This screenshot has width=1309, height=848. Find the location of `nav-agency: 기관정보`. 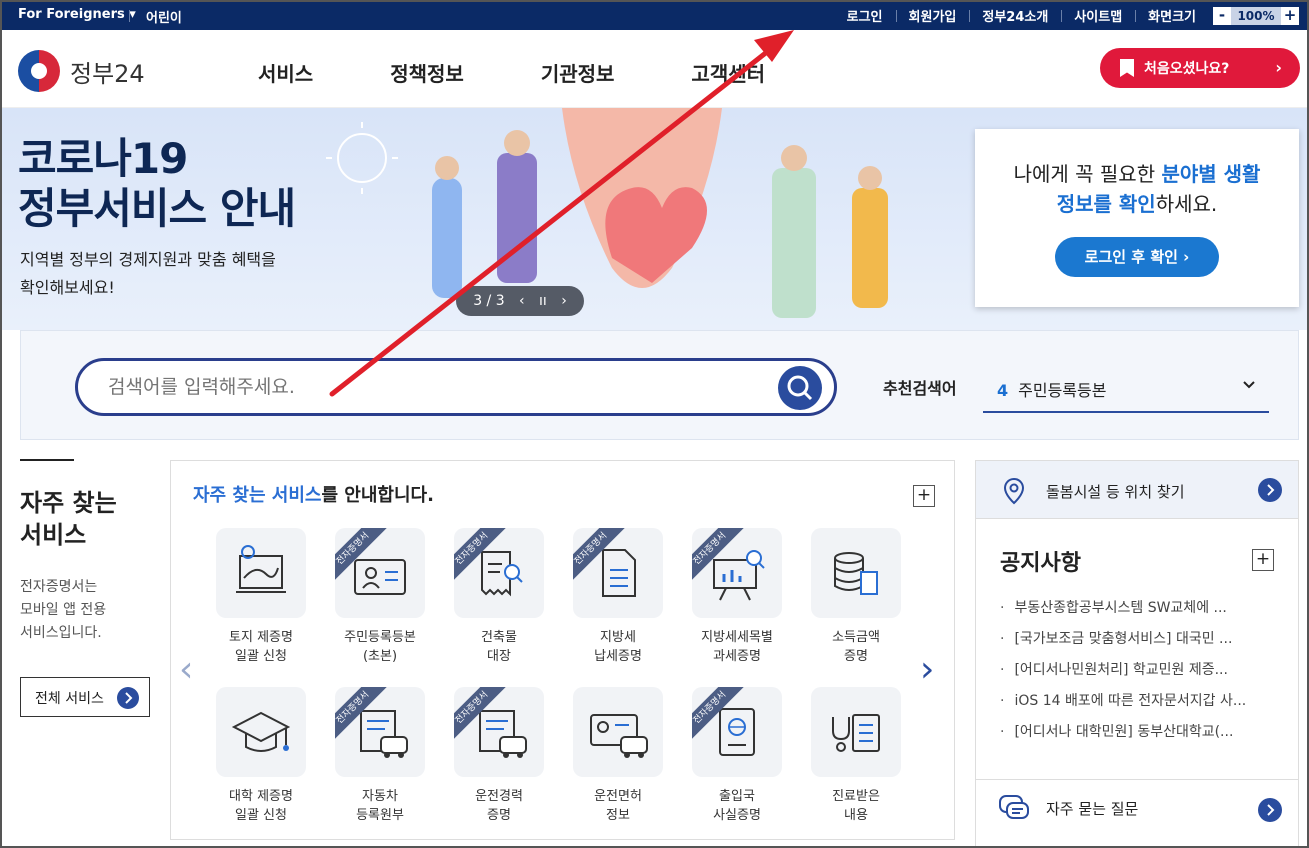

nav-agency: 기관정보 is located at coordinates (578, 72).